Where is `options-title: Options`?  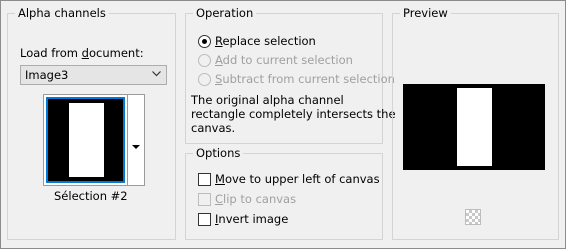 options-title: Options is located at coordinates (218, 153).